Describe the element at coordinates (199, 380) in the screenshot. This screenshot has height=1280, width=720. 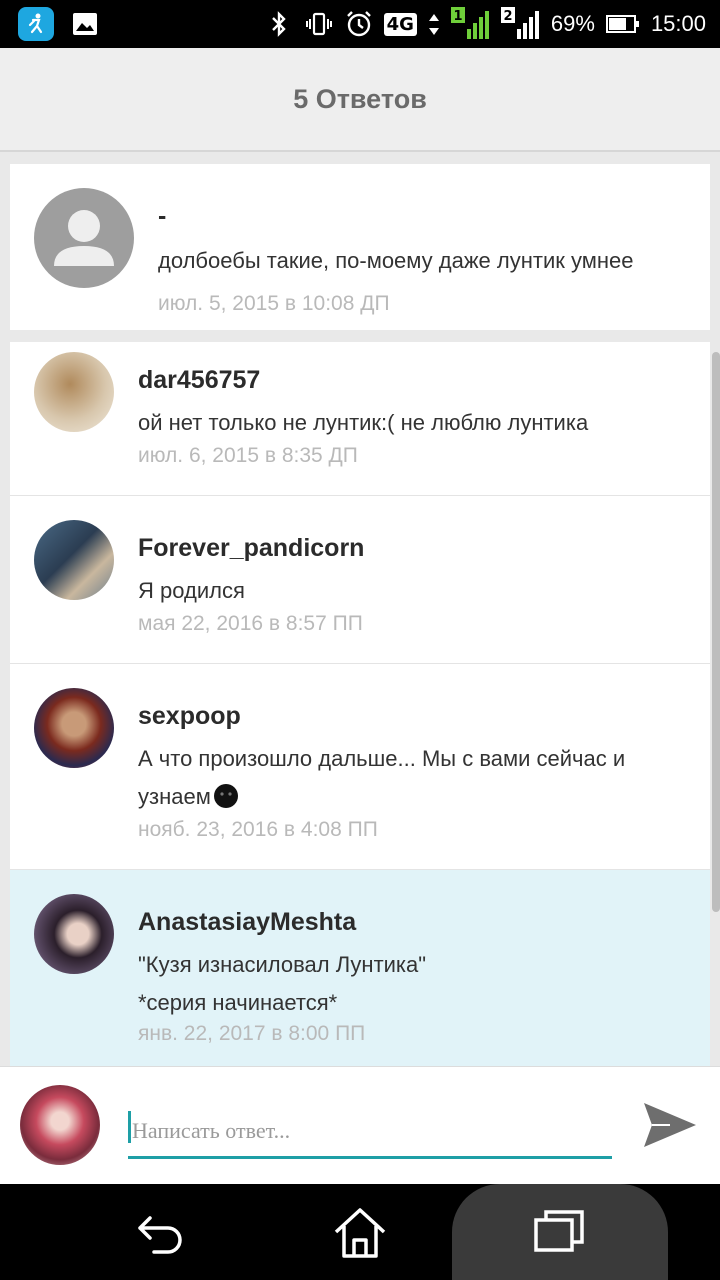
I see `reply-username: dar456757` at that location.